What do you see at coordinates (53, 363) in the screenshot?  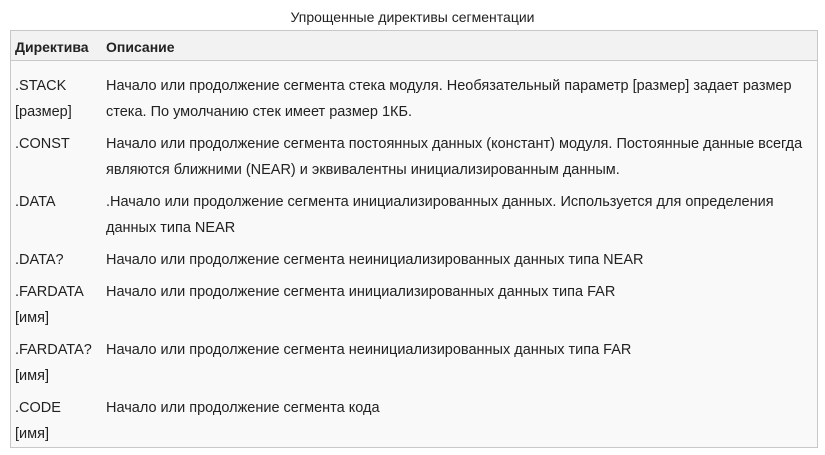 I see `directive-cell: .FARDATA? [имя]` at bounding box center [53, 363].